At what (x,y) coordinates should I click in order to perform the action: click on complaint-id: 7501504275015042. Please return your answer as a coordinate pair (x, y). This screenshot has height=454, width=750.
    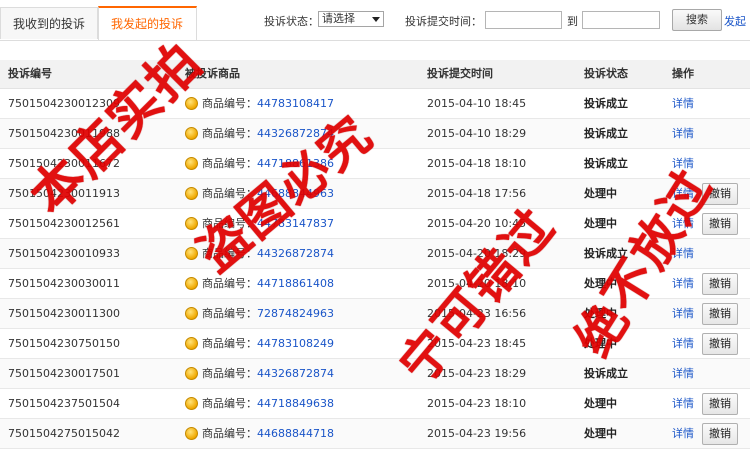
    Looking at the image, I should click on (64, 433).